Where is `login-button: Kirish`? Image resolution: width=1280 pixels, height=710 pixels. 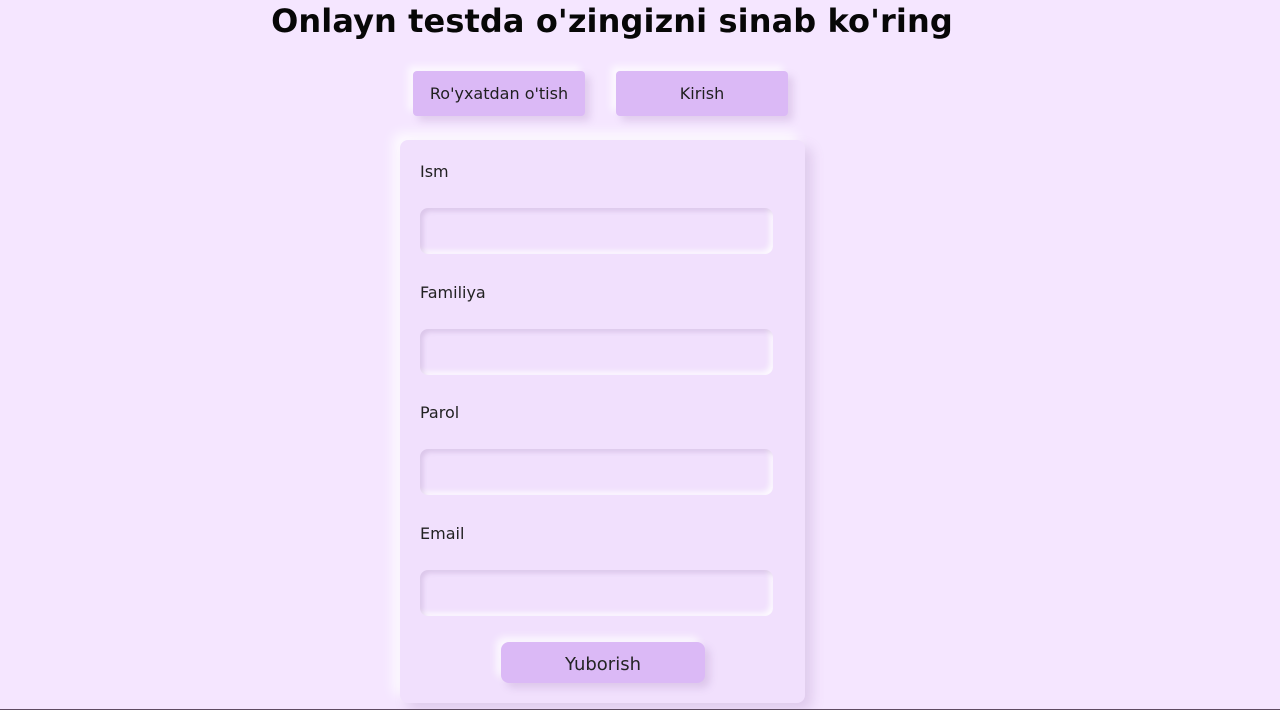 login-button: Kirish is located at coordinates (702, 93).